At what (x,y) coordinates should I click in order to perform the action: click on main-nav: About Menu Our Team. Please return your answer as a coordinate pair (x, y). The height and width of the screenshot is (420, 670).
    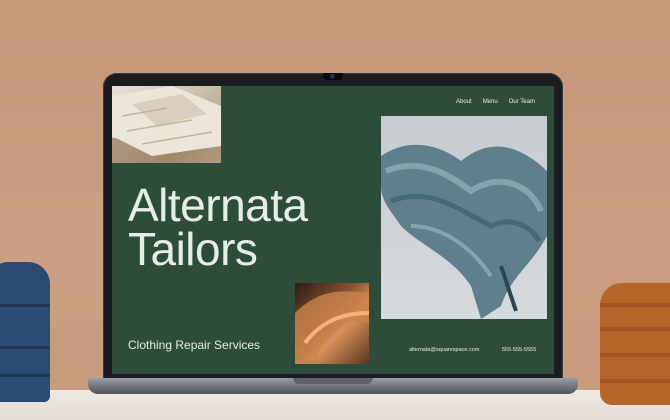
    Looking at the image, I should click on (495, 102).